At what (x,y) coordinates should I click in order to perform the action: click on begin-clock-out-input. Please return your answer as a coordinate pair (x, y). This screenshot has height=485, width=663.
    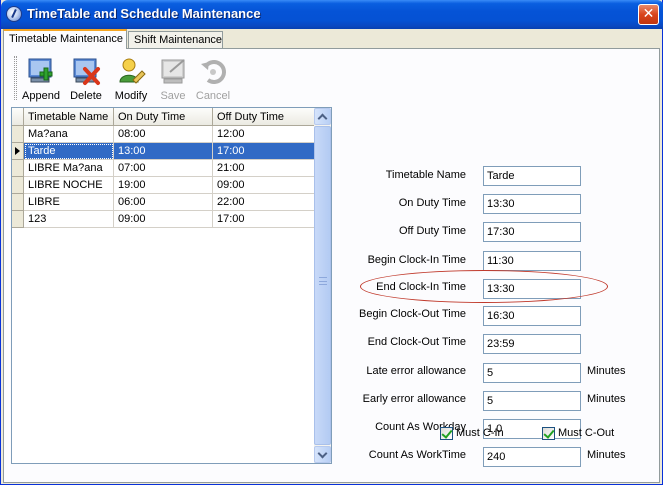
    Looking at the image, I should click on (532, 316).